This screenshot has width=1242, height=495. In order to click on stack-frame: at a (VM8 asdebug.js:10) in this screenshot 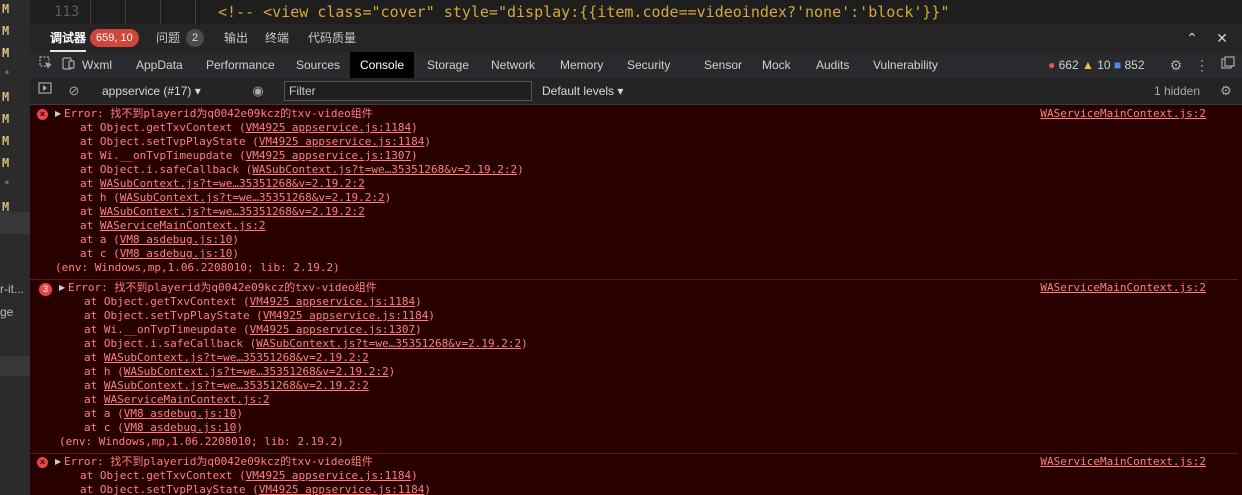, I will do `click(163, 414)`.